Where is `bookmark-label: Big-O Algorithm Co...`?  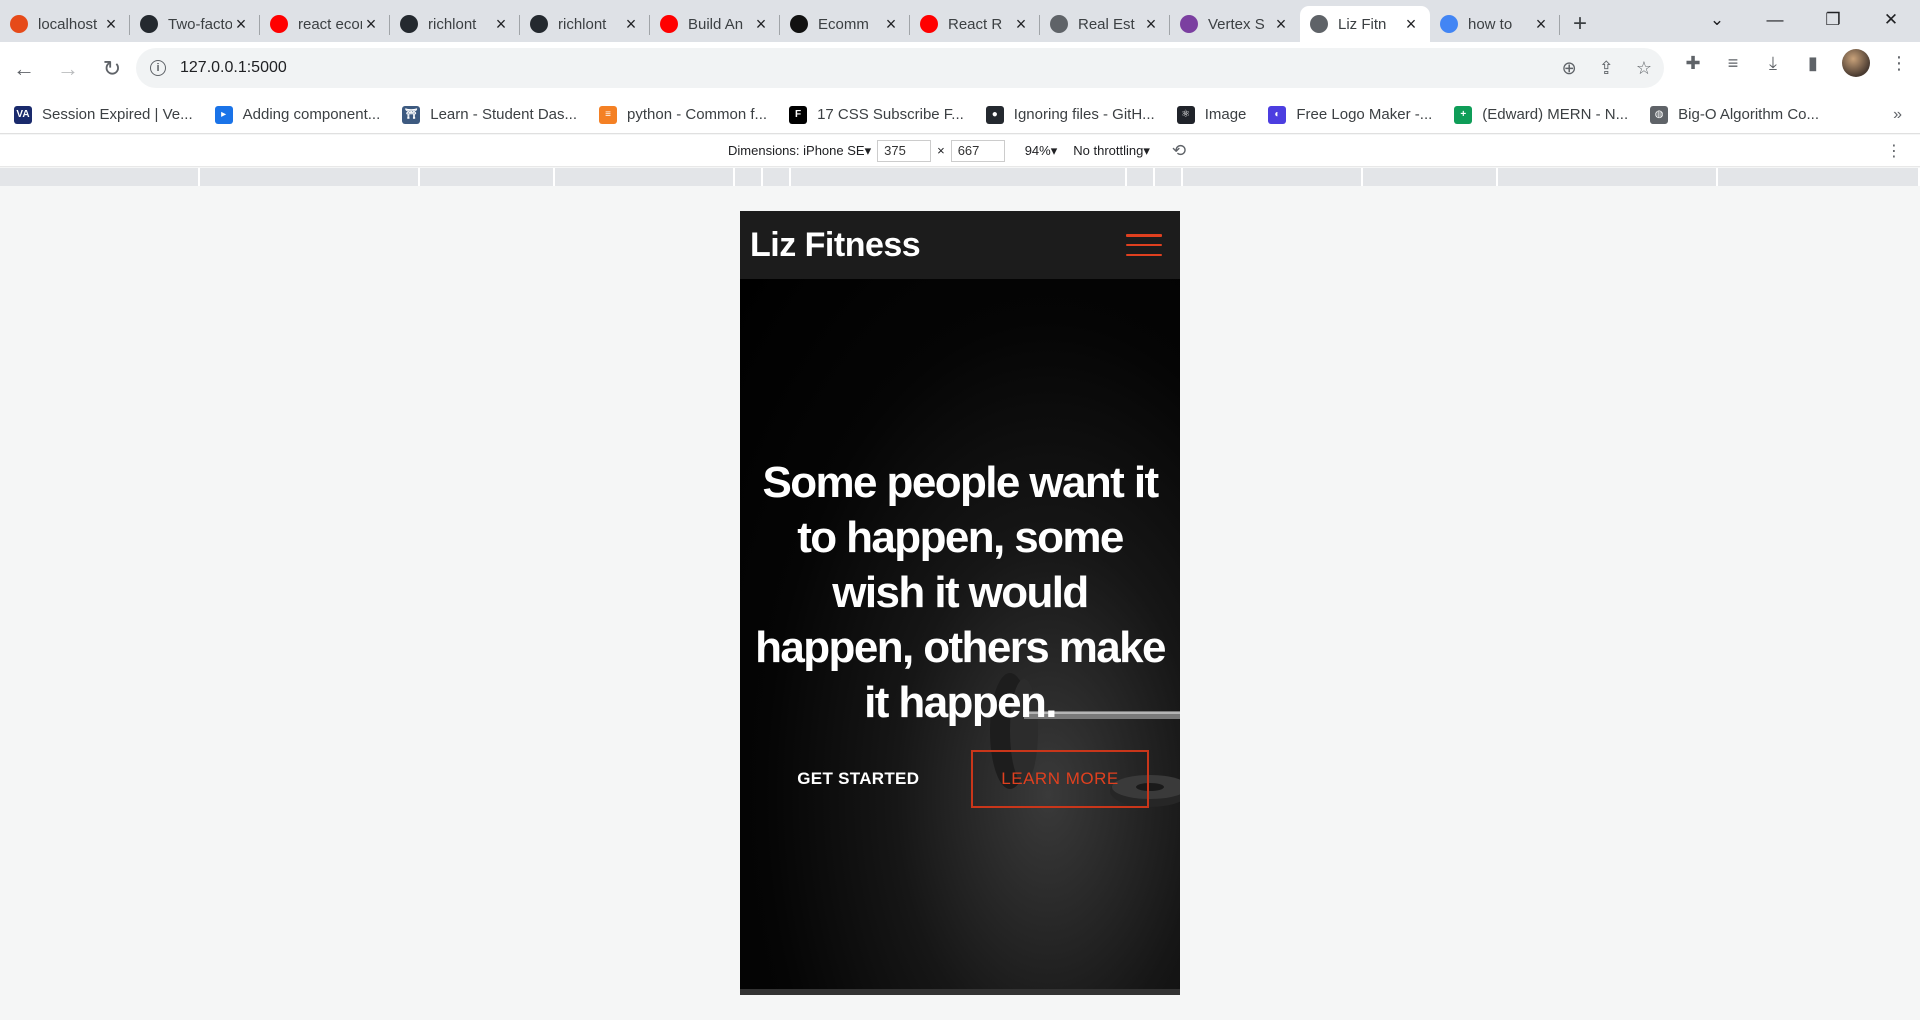
bookmark-label: Big-O Algorithm Co... is located at coordinates (1749, 114).